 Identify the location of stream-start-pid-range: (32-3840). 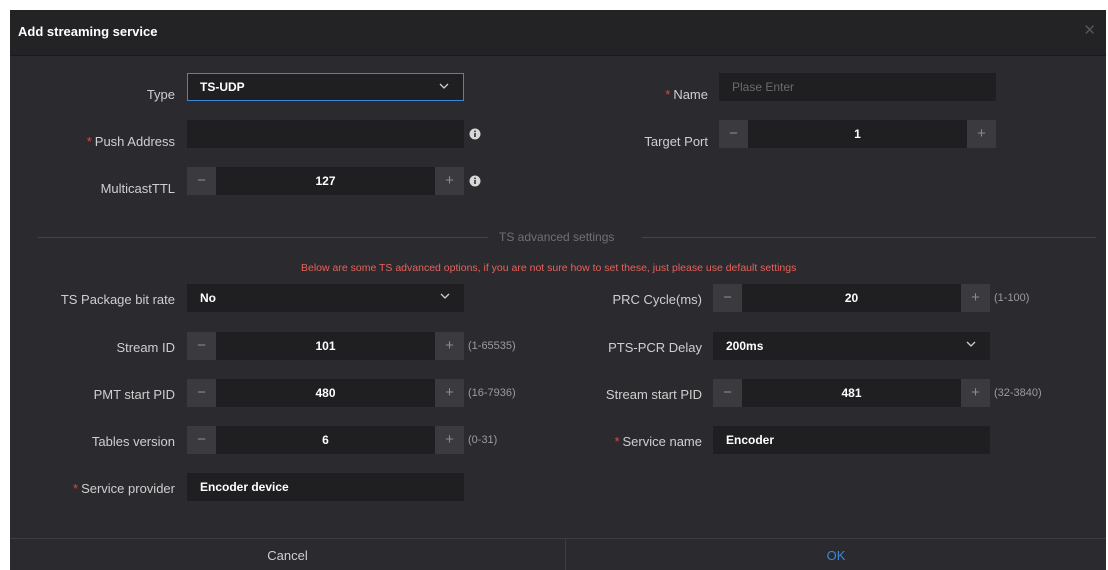
(1018, 393).